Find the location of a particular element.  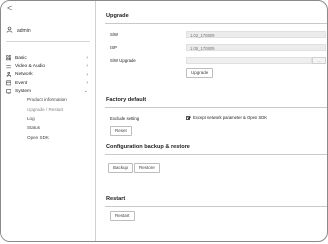

submenu-item-status: Status is located at coordinates (48, 127).